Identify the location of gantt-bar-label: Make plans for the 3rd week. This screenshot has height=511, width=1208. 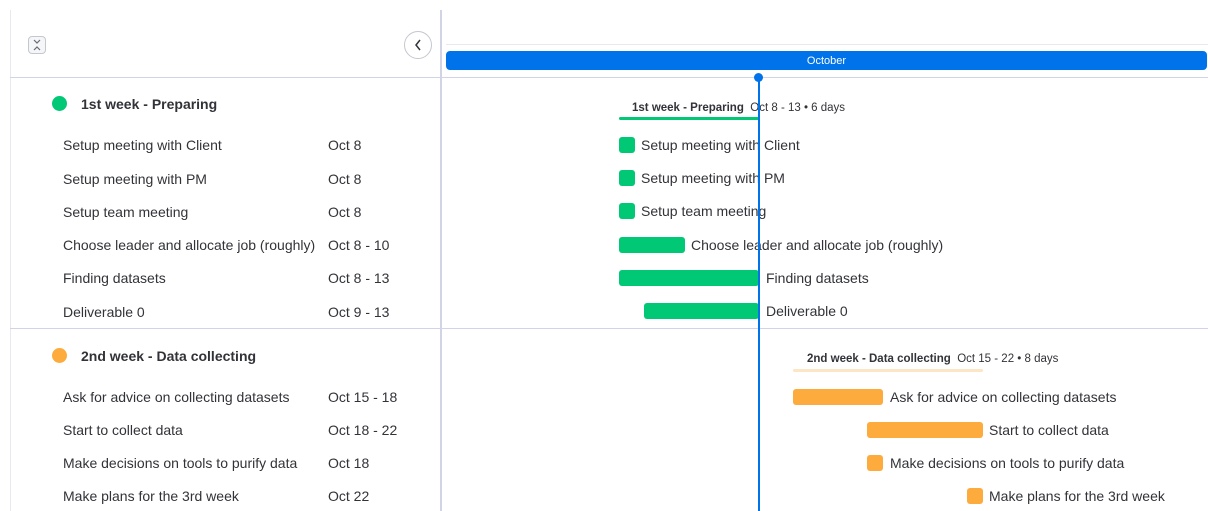
(1077, 496).